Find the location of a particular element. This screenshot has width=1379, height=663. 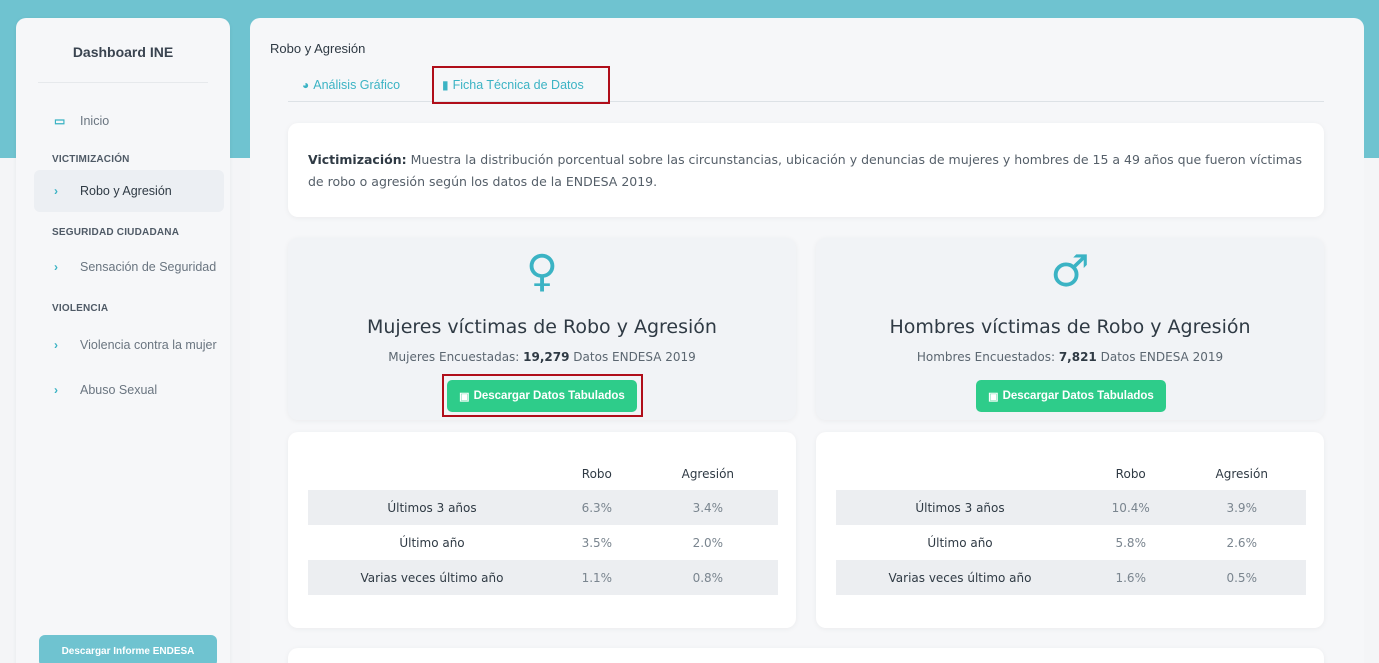

section-label-victimizacion: VICTIMIZACIÓN is located at coordinates (91, 159).